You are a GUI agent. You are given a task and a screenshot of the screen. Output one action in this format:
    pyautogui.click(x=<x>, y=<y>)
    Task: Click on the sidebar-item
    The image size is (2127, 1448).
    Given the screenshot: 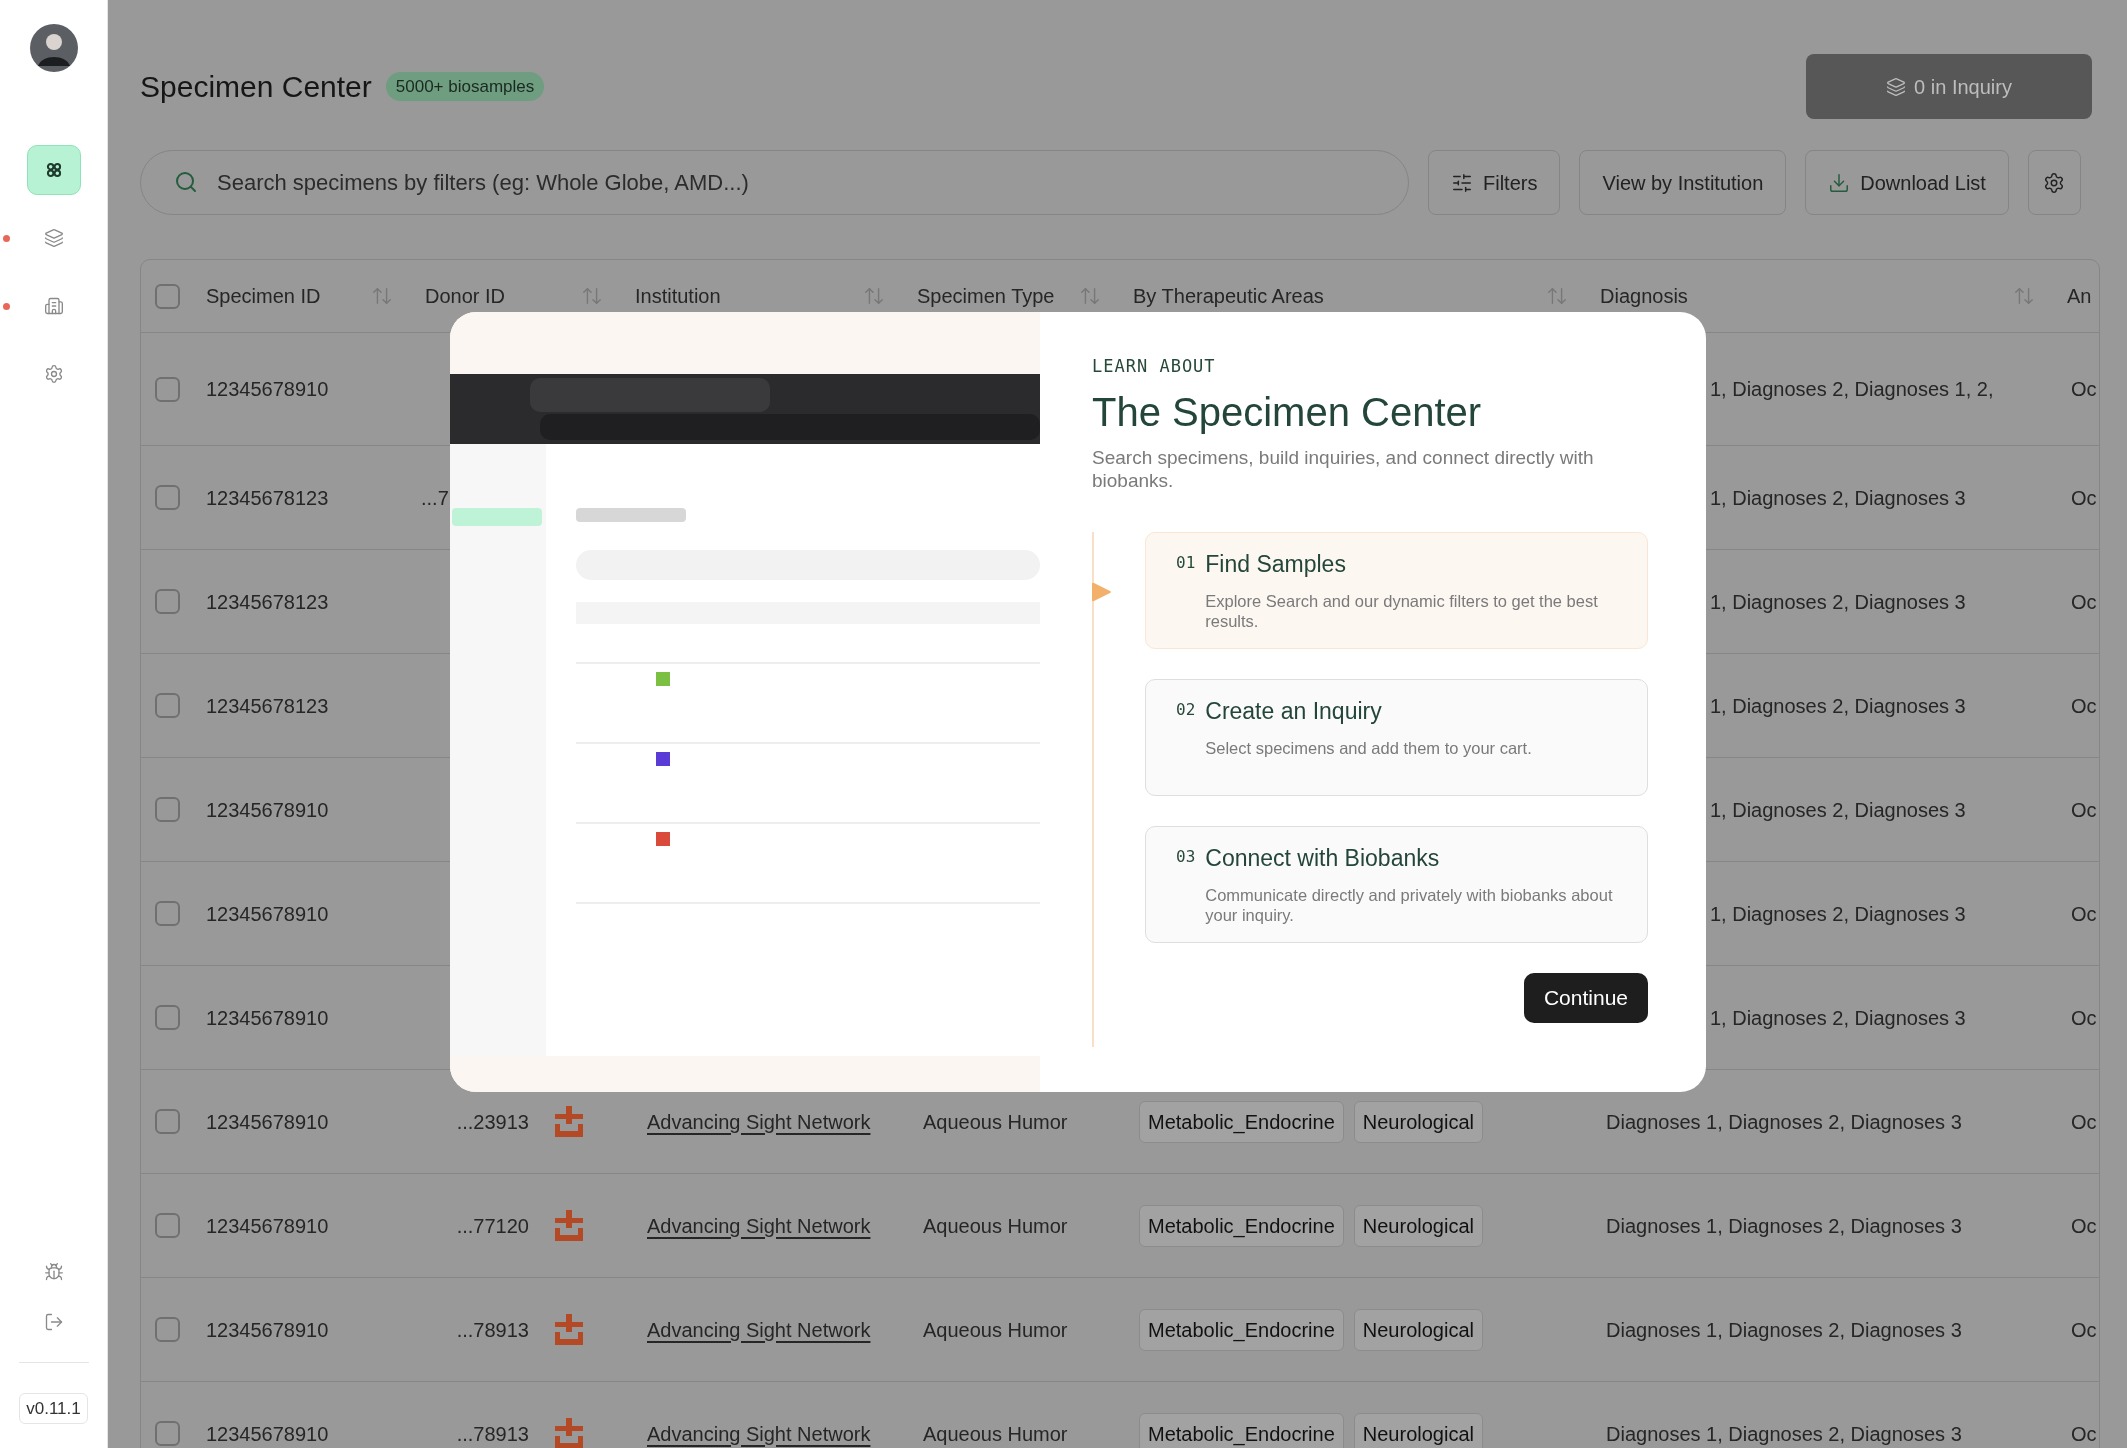 What is the action you would take?
    pyautogui.click(x=53, y=170)
    